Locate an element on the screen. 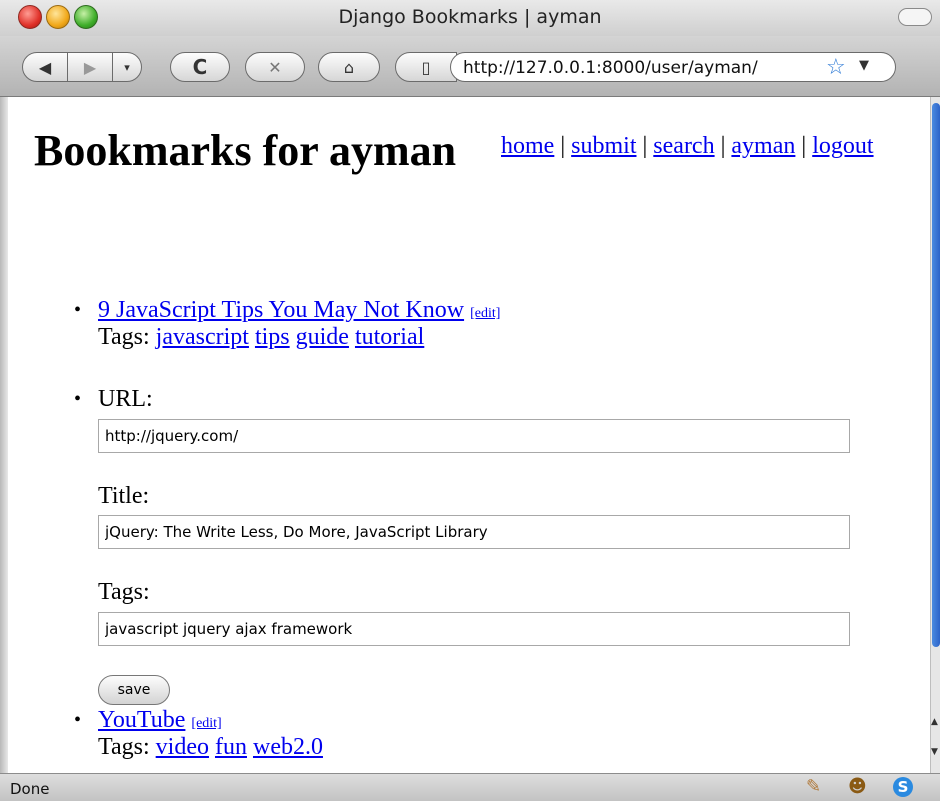 The image size is (940, 801). home-button: ⌂ is located at coordinates (349, 67).